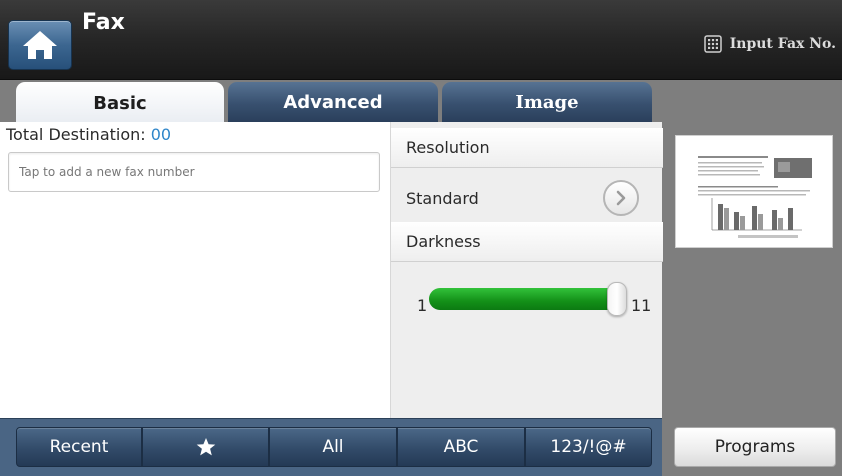 The height and width of the screenshot is (476, 842). What do you see at coordinates (333, 447) in the screenshot?
I see `all-button: All` at bounding box center [333, 447].